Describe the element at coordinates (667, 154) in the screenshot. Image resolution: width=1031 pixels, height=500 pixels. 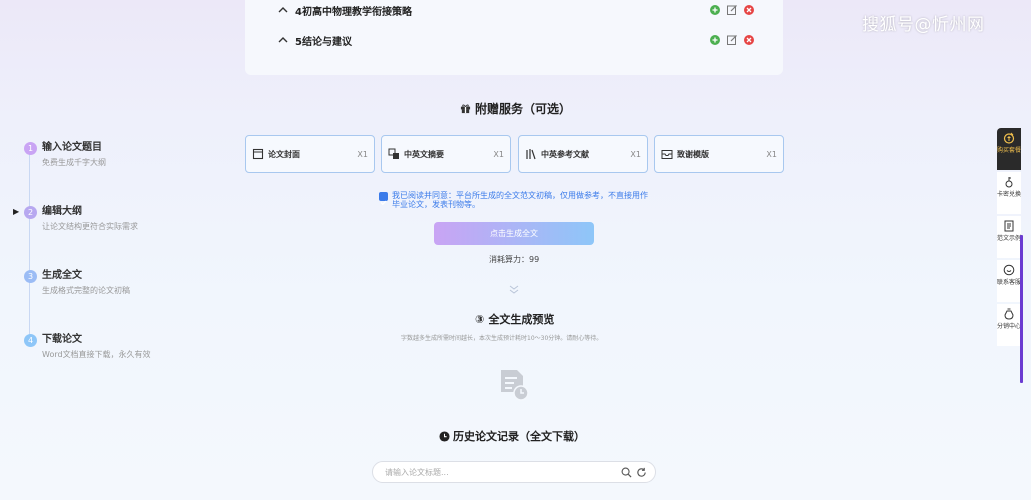
I see `envelope-icon` at that location.